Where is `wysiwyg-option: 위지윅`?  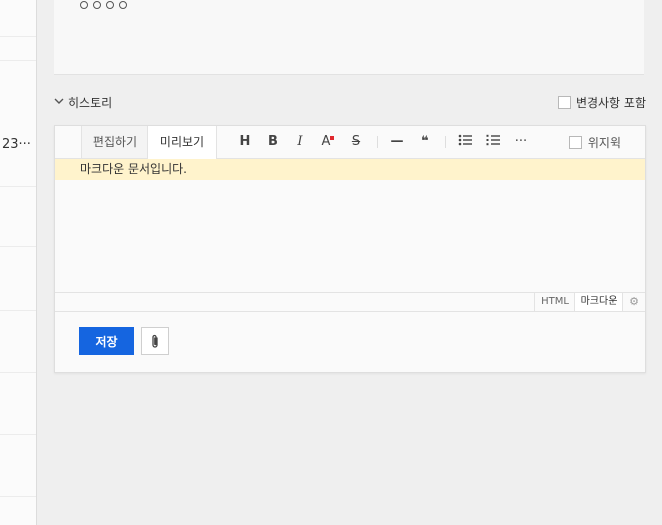 wysiwyg-option: 위지윅 is located at coordinates (594, 142).